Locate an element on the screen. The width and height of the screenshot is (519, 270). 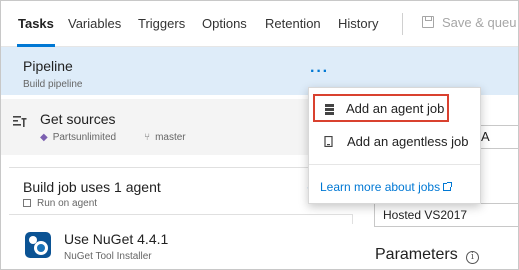
get-sources-icon is located at coordinates (20, 121).